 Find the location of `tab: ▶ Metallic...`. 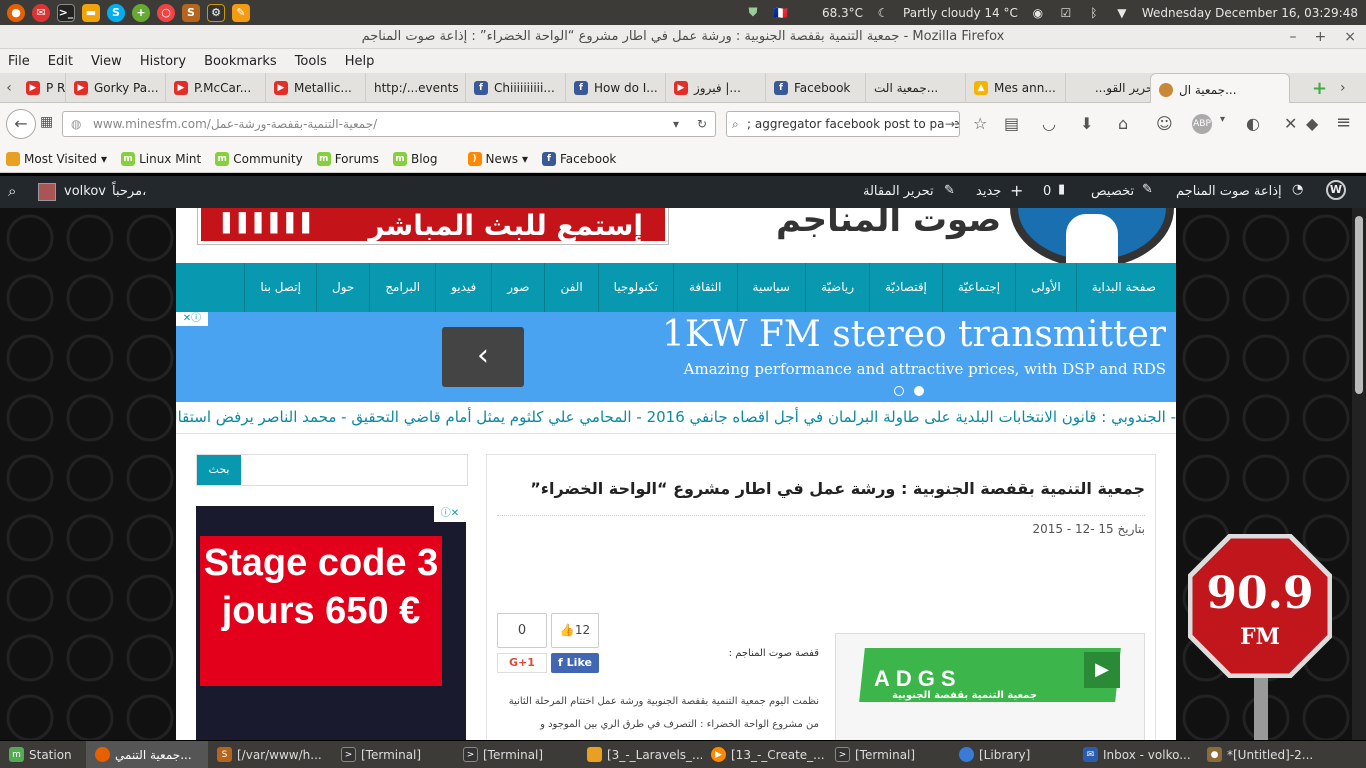

tab: ▶ Metallic... is located at coordinates (316, 87).